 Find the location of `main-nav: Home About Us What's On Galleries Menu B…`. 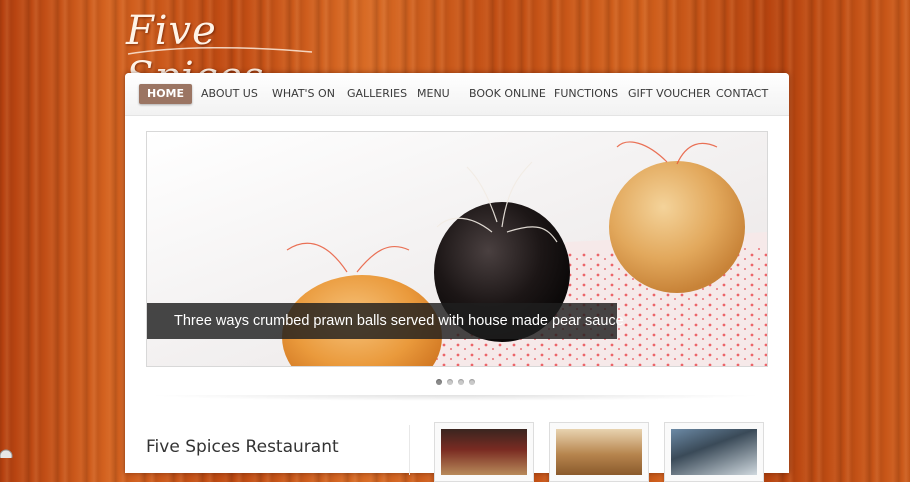

main-nav: Home About Us What's On Galleries Menu B… is located at coordinates (457, 94).